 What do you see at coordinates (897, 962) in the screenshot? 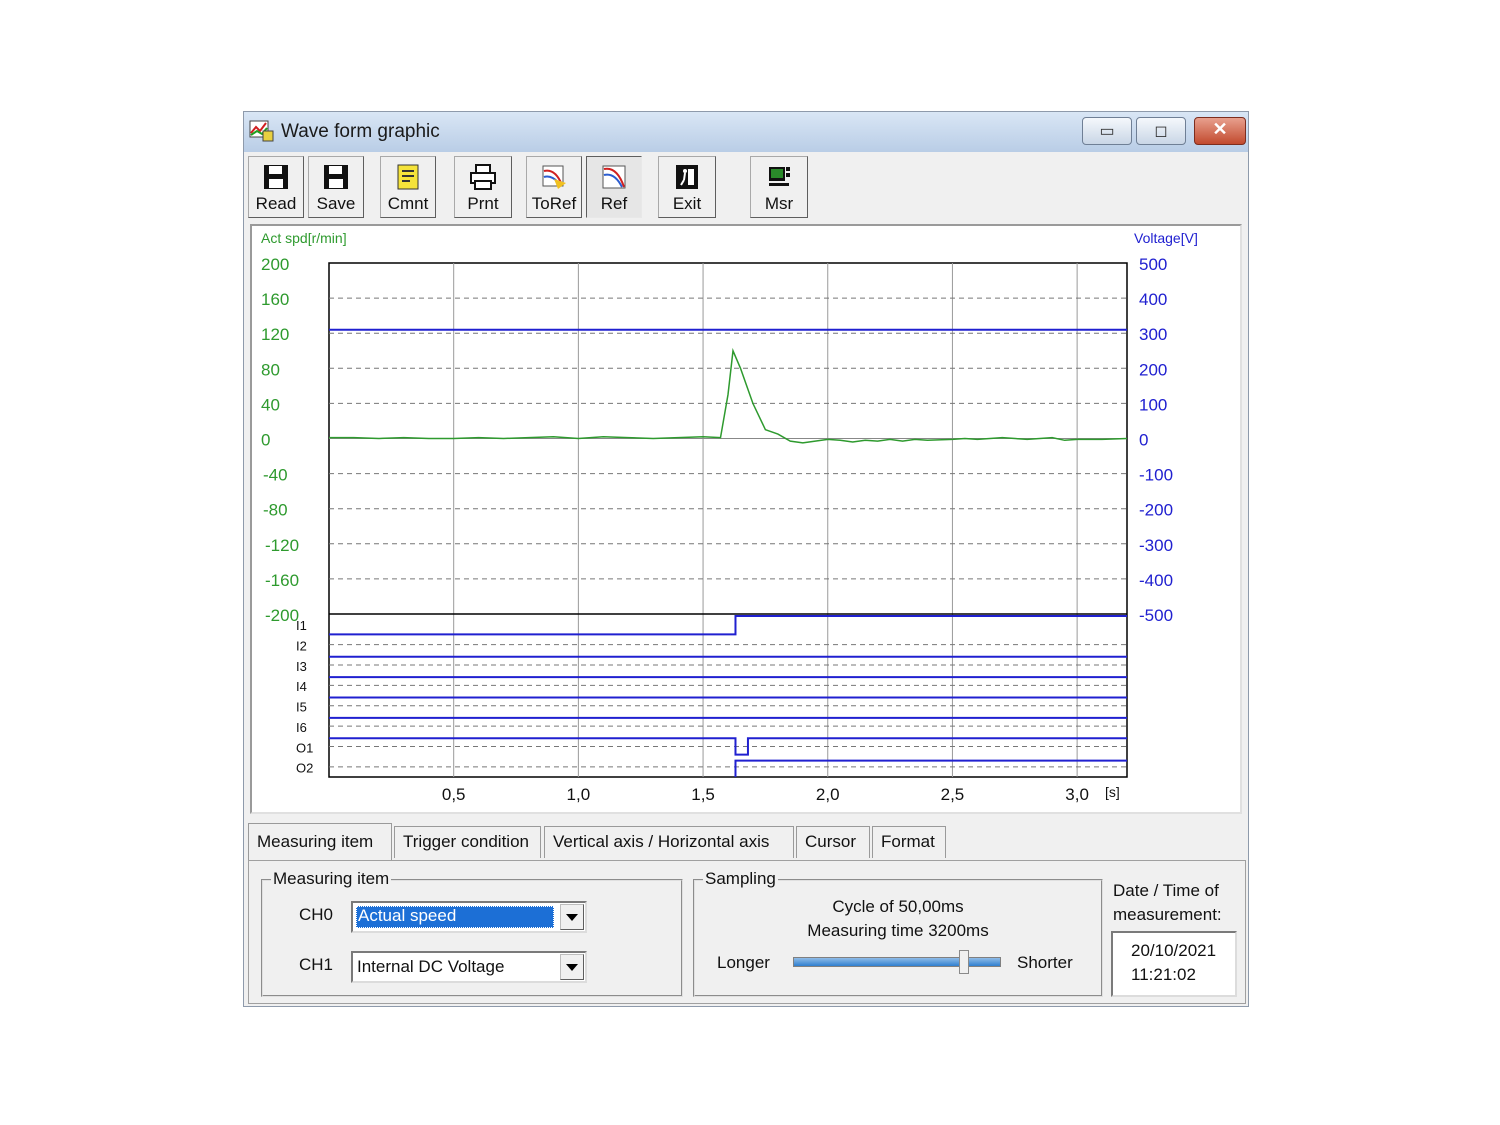
I see `sampling-slider-track` at bounding box center [897, 962].